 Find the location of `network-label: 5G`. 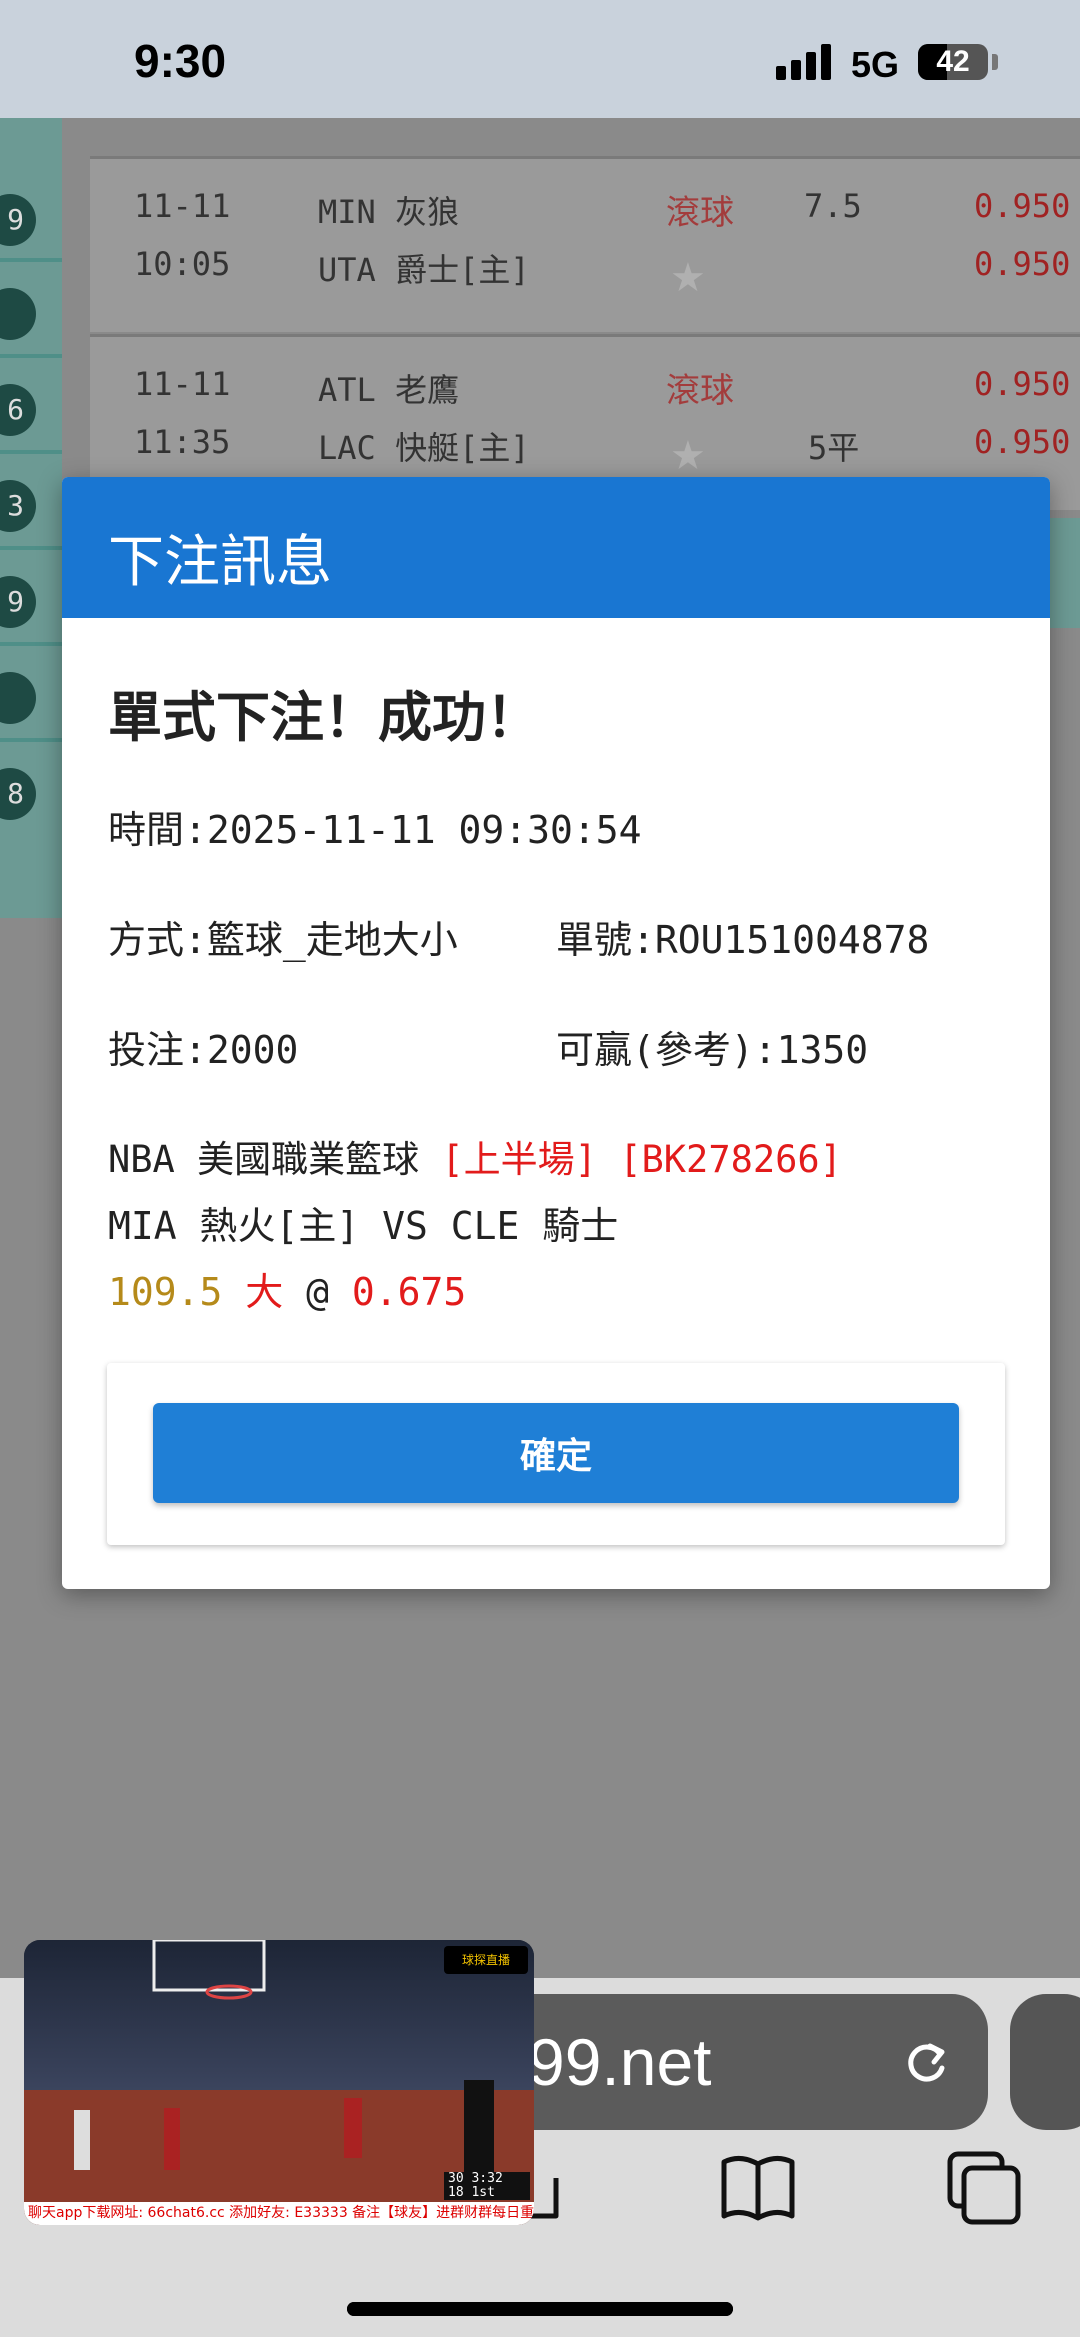

network-label: 5G is located at coordinates (875, 64).